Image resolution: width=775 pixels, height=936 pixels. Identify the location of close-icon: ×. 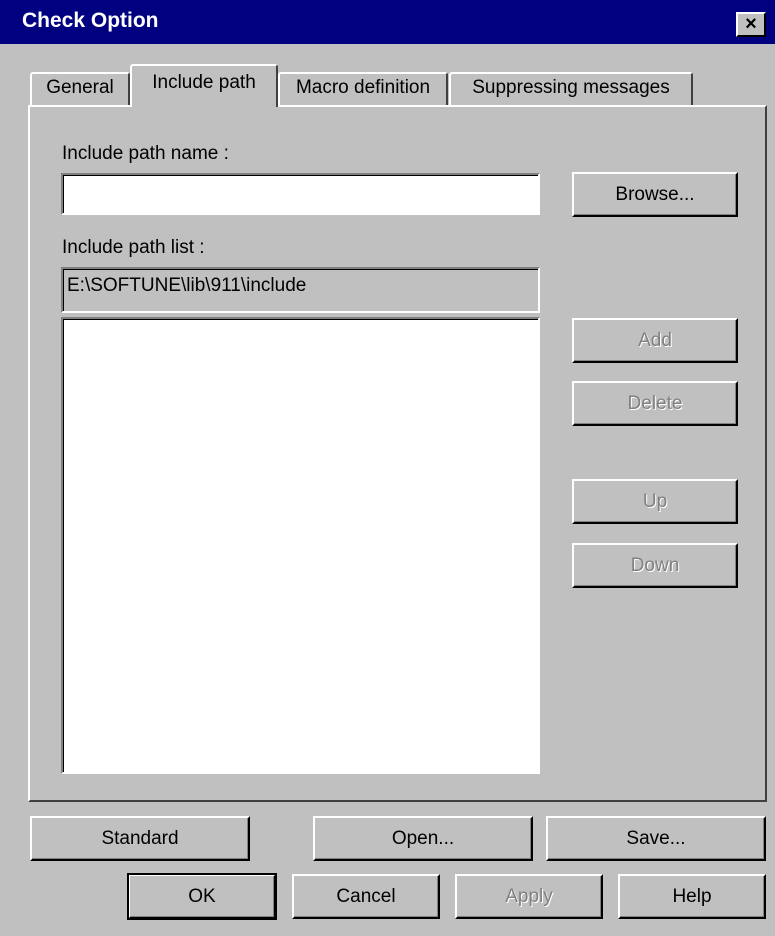
(751, 24).